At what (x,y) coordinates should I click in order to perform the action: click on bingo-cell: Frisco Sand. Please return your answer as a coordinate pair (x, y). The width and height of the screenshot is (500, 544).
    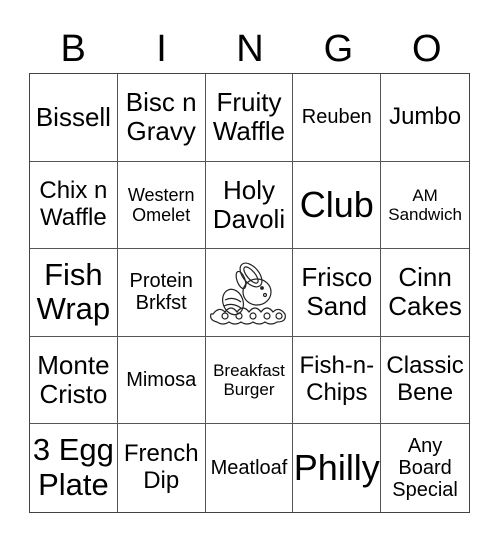
    Looking at the image, I should click on (337, 293).